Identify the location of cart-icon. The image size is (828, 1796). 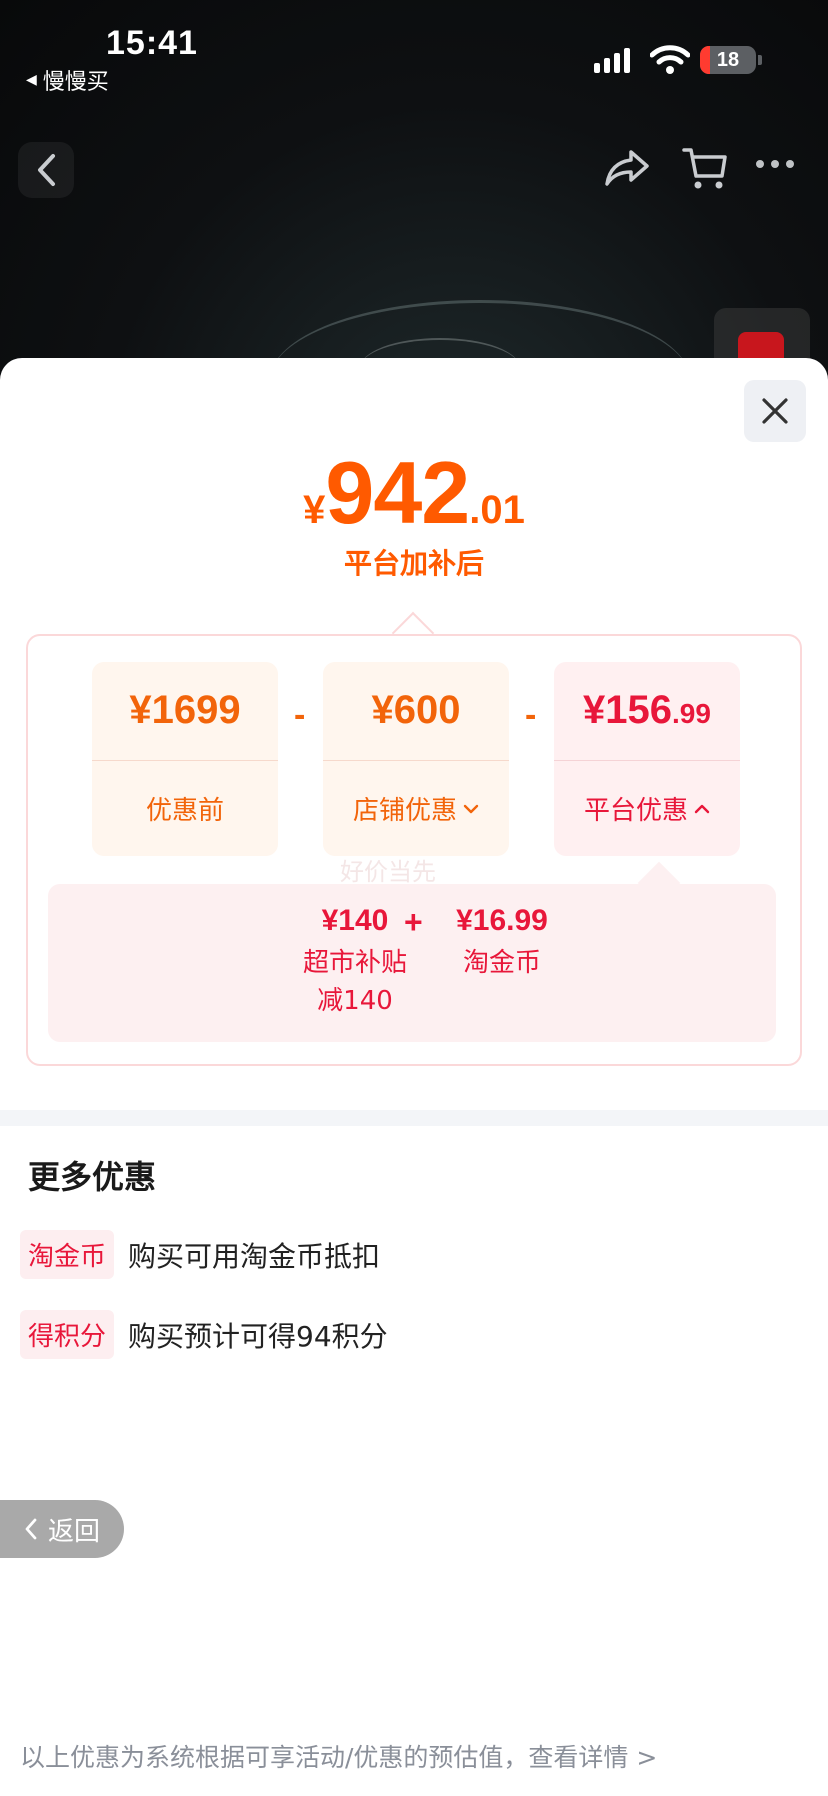
(704, 168).